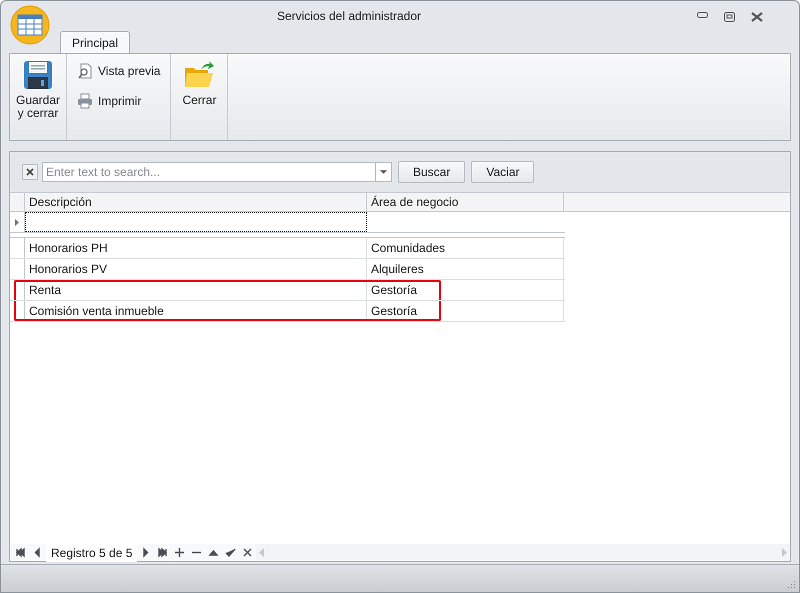  I want to click on table-row: Honorarios PH Comunidades, so click(287, 248).